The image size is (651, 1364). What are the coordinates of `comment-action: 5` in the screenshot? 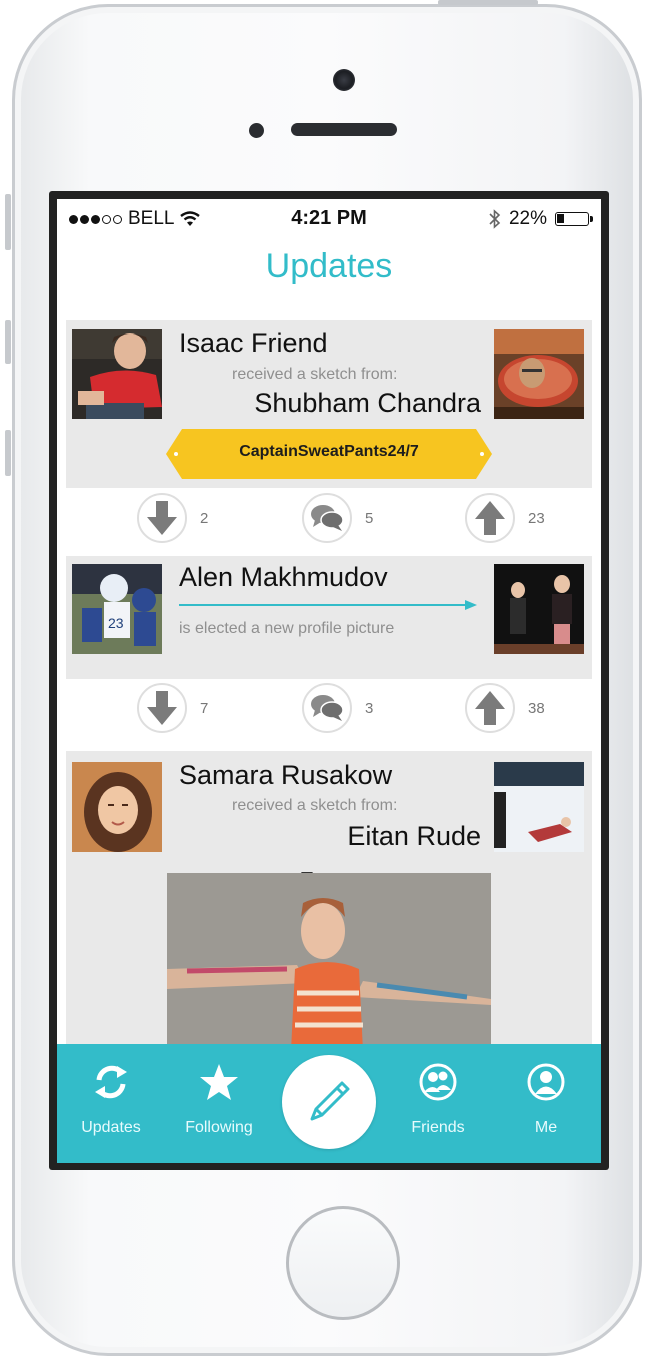 It's located at (337, 518).